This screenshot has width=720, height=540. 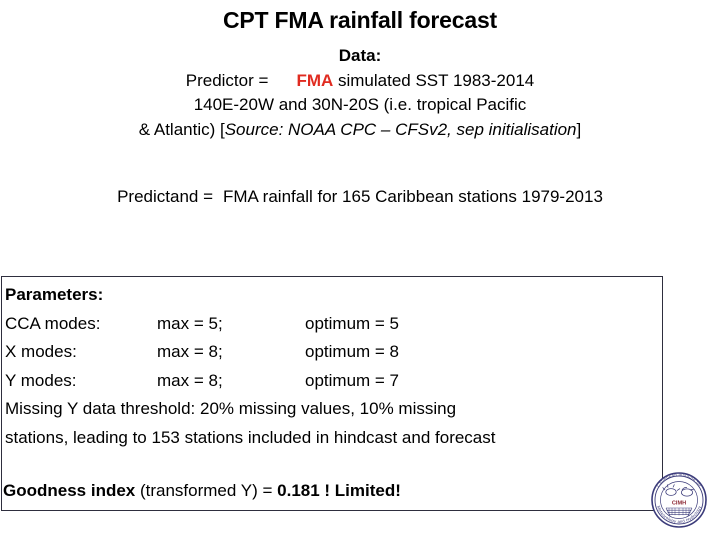 What do you see at coordinates (206, 490) in the screenshot?
I see `goodness-index-qualifier: (transformed Y) =` at bounding box center [206, 490].